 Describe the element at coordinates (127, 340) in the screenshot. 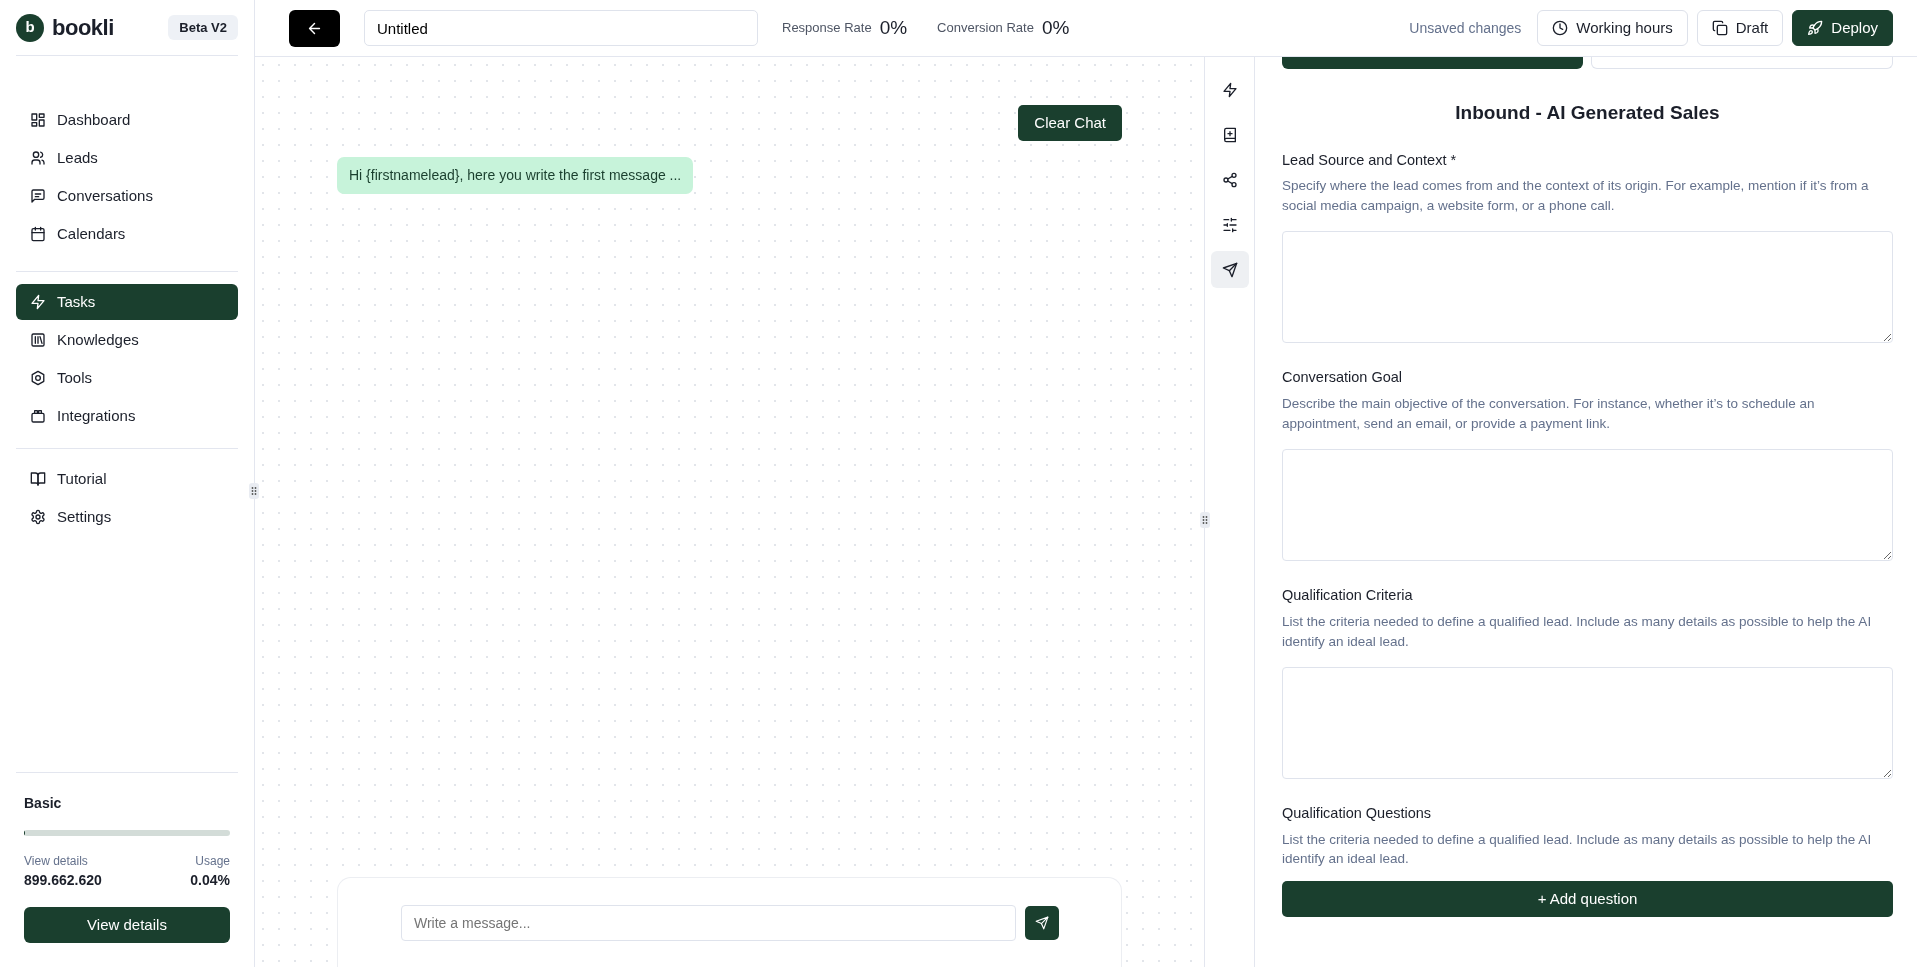

I see `sidebar-item: Knowledges` at that location.